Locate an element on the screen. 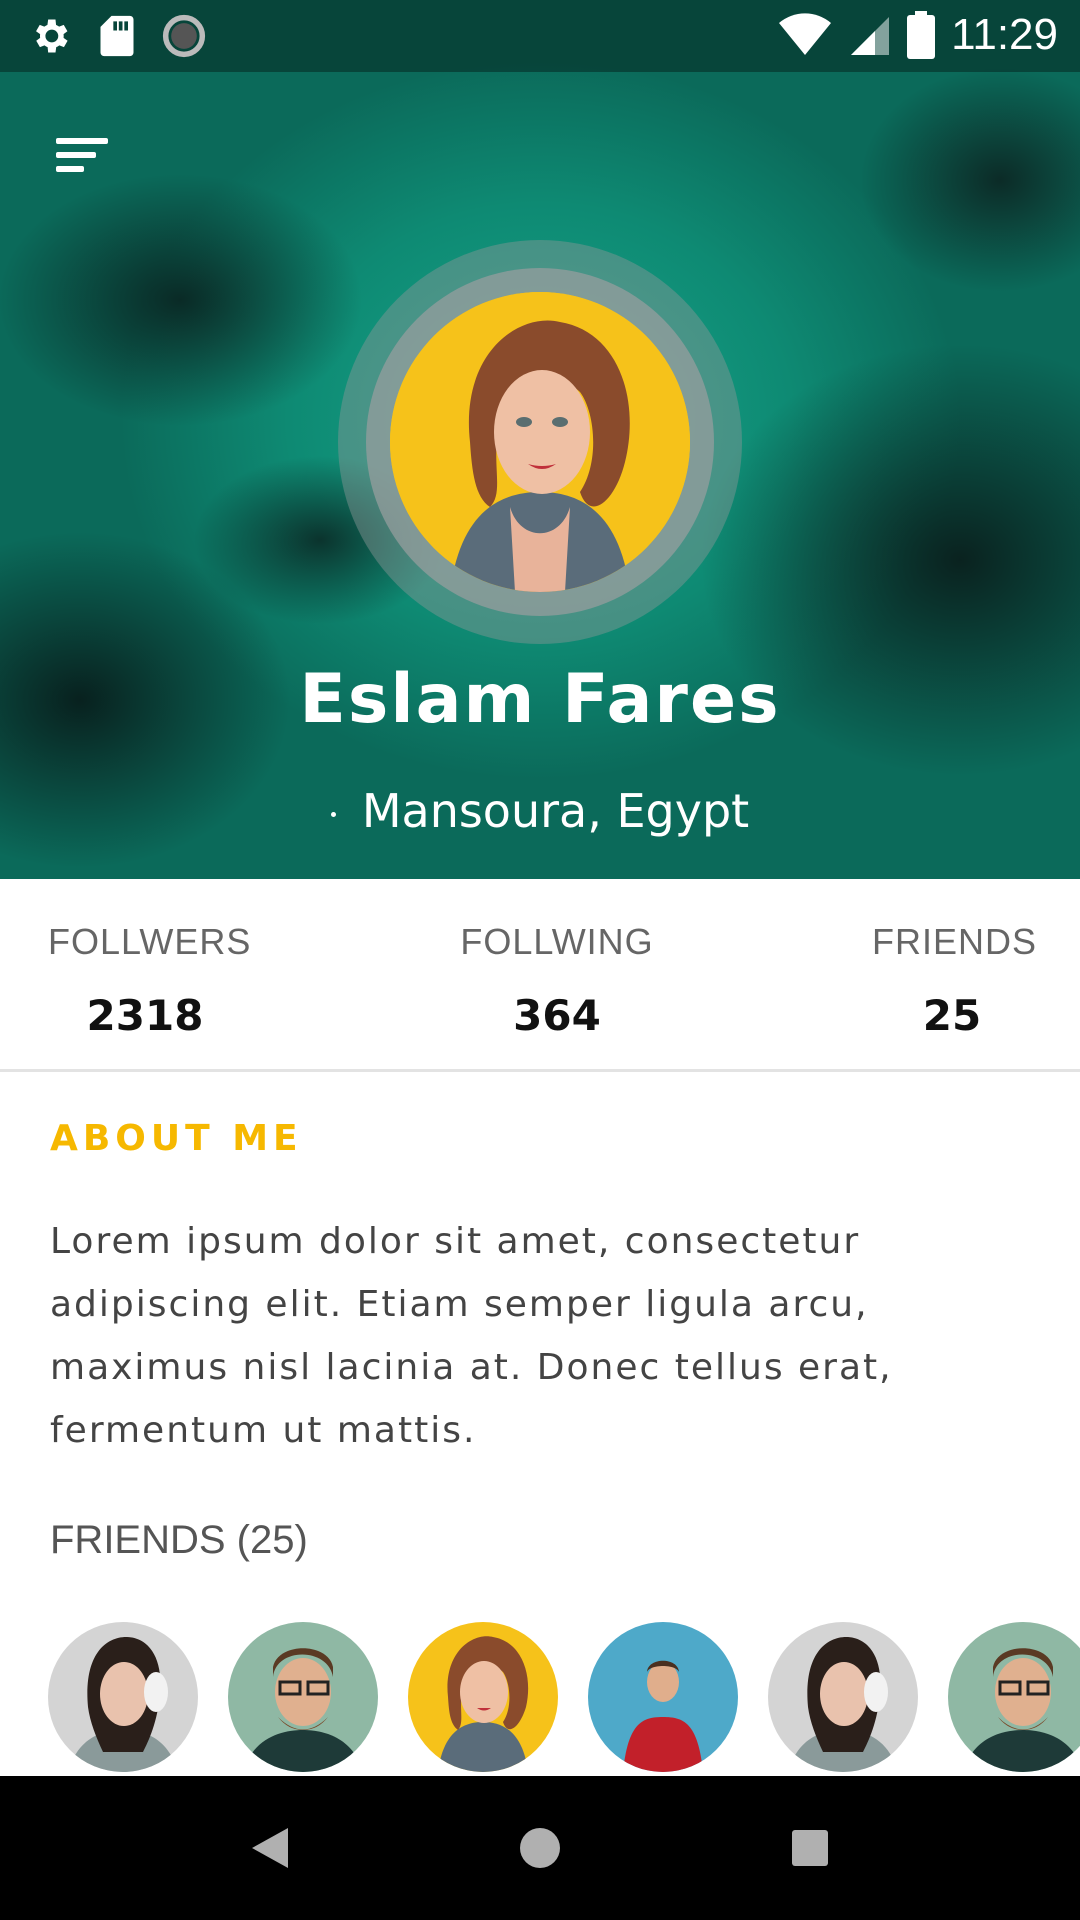 The width and height of the screenshot is (1080, 1920). stat-label: FRIENDS is located at coordinates (955, 941).